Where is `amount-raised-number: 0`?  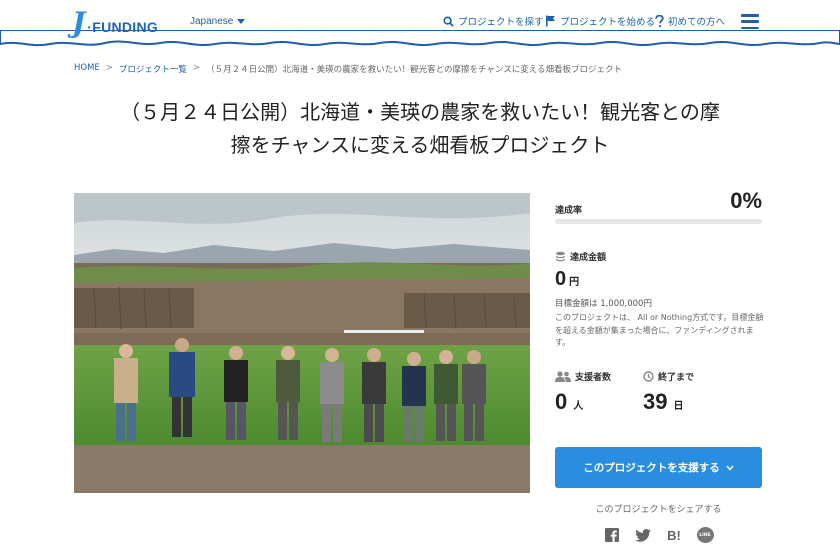
amount-raised-number: 0 is located at coordinates (561, 279).